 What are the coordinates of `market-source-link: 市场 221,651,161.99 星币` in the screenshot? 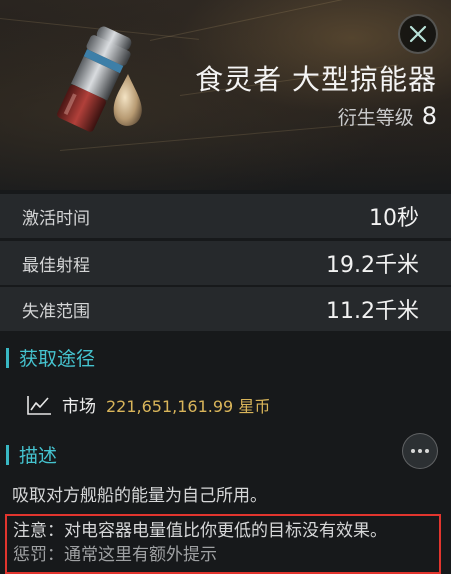 It's located at (148, 404).